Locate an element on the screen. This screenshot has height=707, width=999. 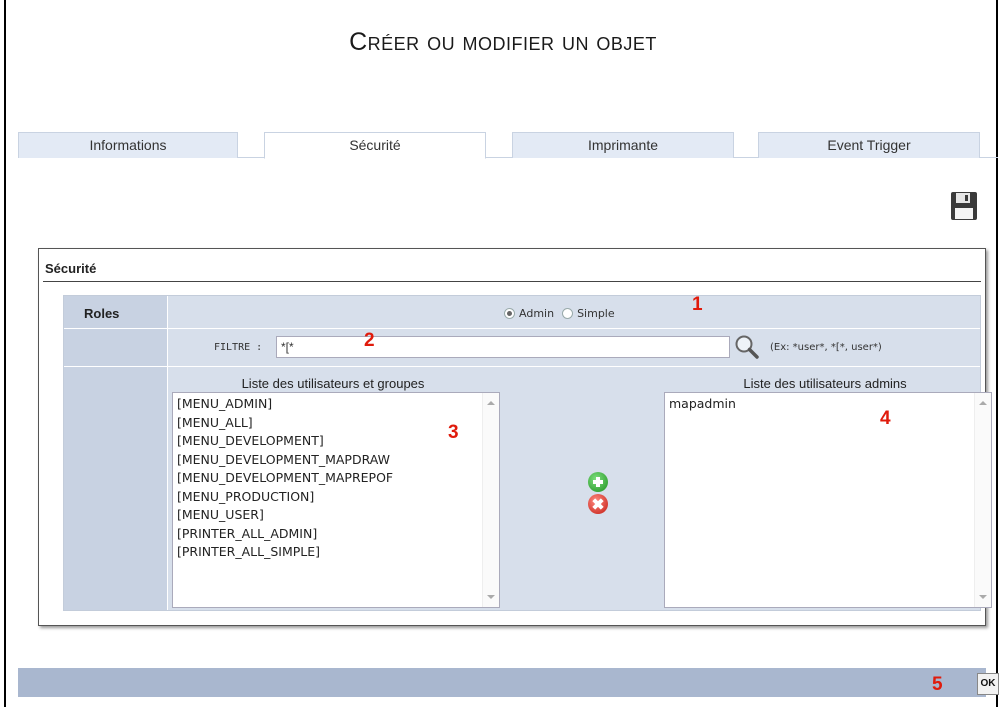
dialog-title: Créer ou modifier un objet is located at coordinates (502, 42).